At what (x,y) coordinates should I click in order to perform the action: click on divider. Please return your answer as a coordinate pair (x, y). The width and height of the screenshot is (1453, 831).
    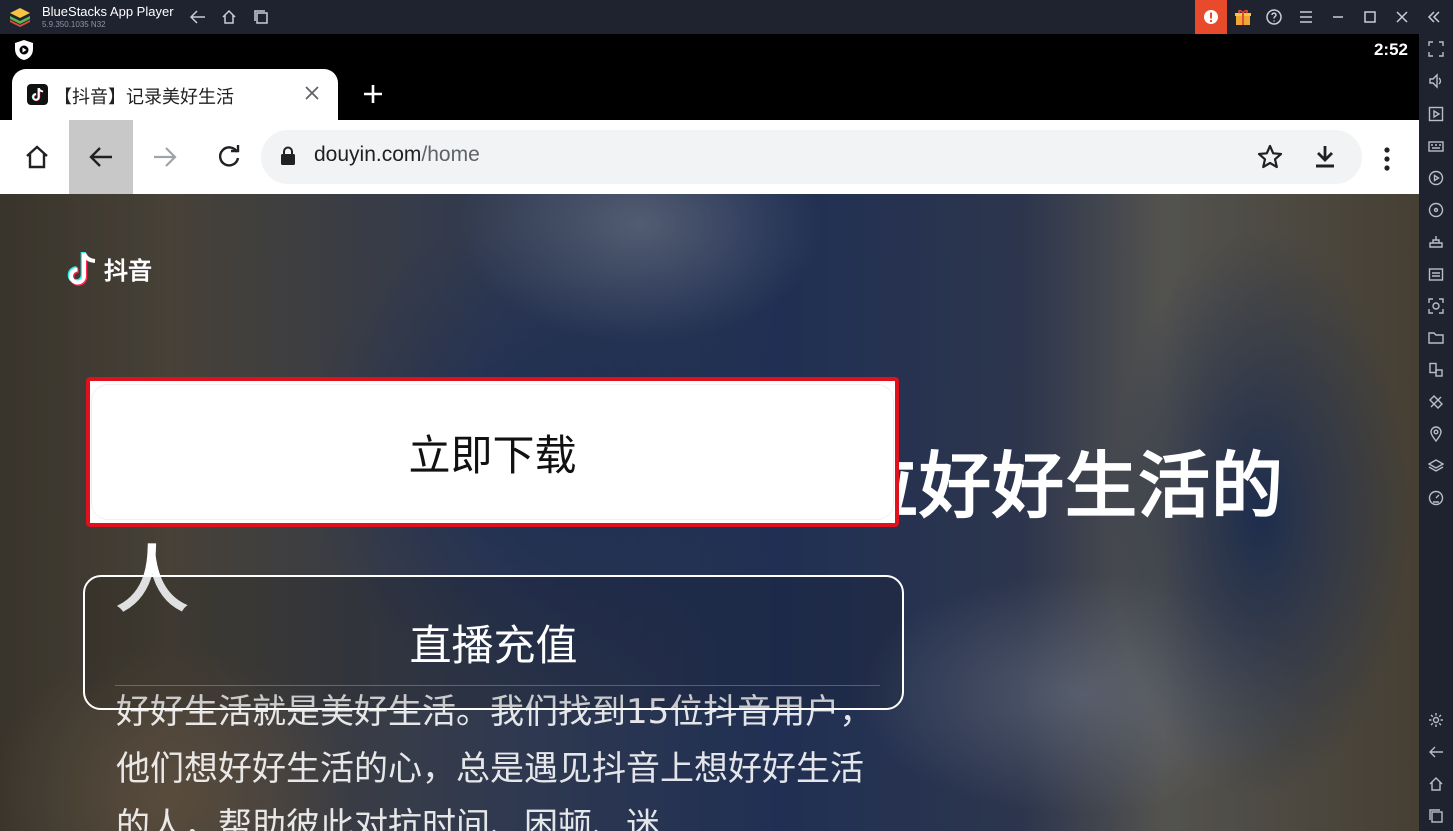
    Looking at the image, I should click on (497, 685).